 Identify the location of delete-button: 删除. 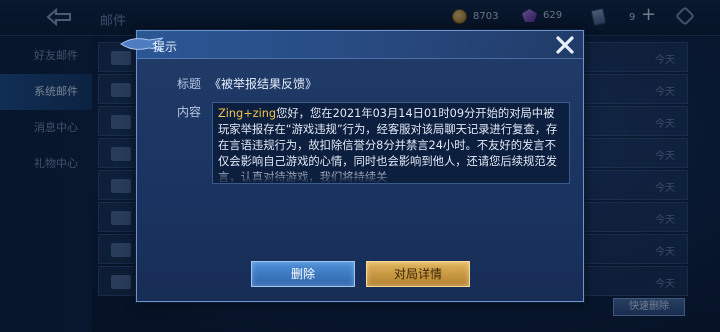
(303, 274).